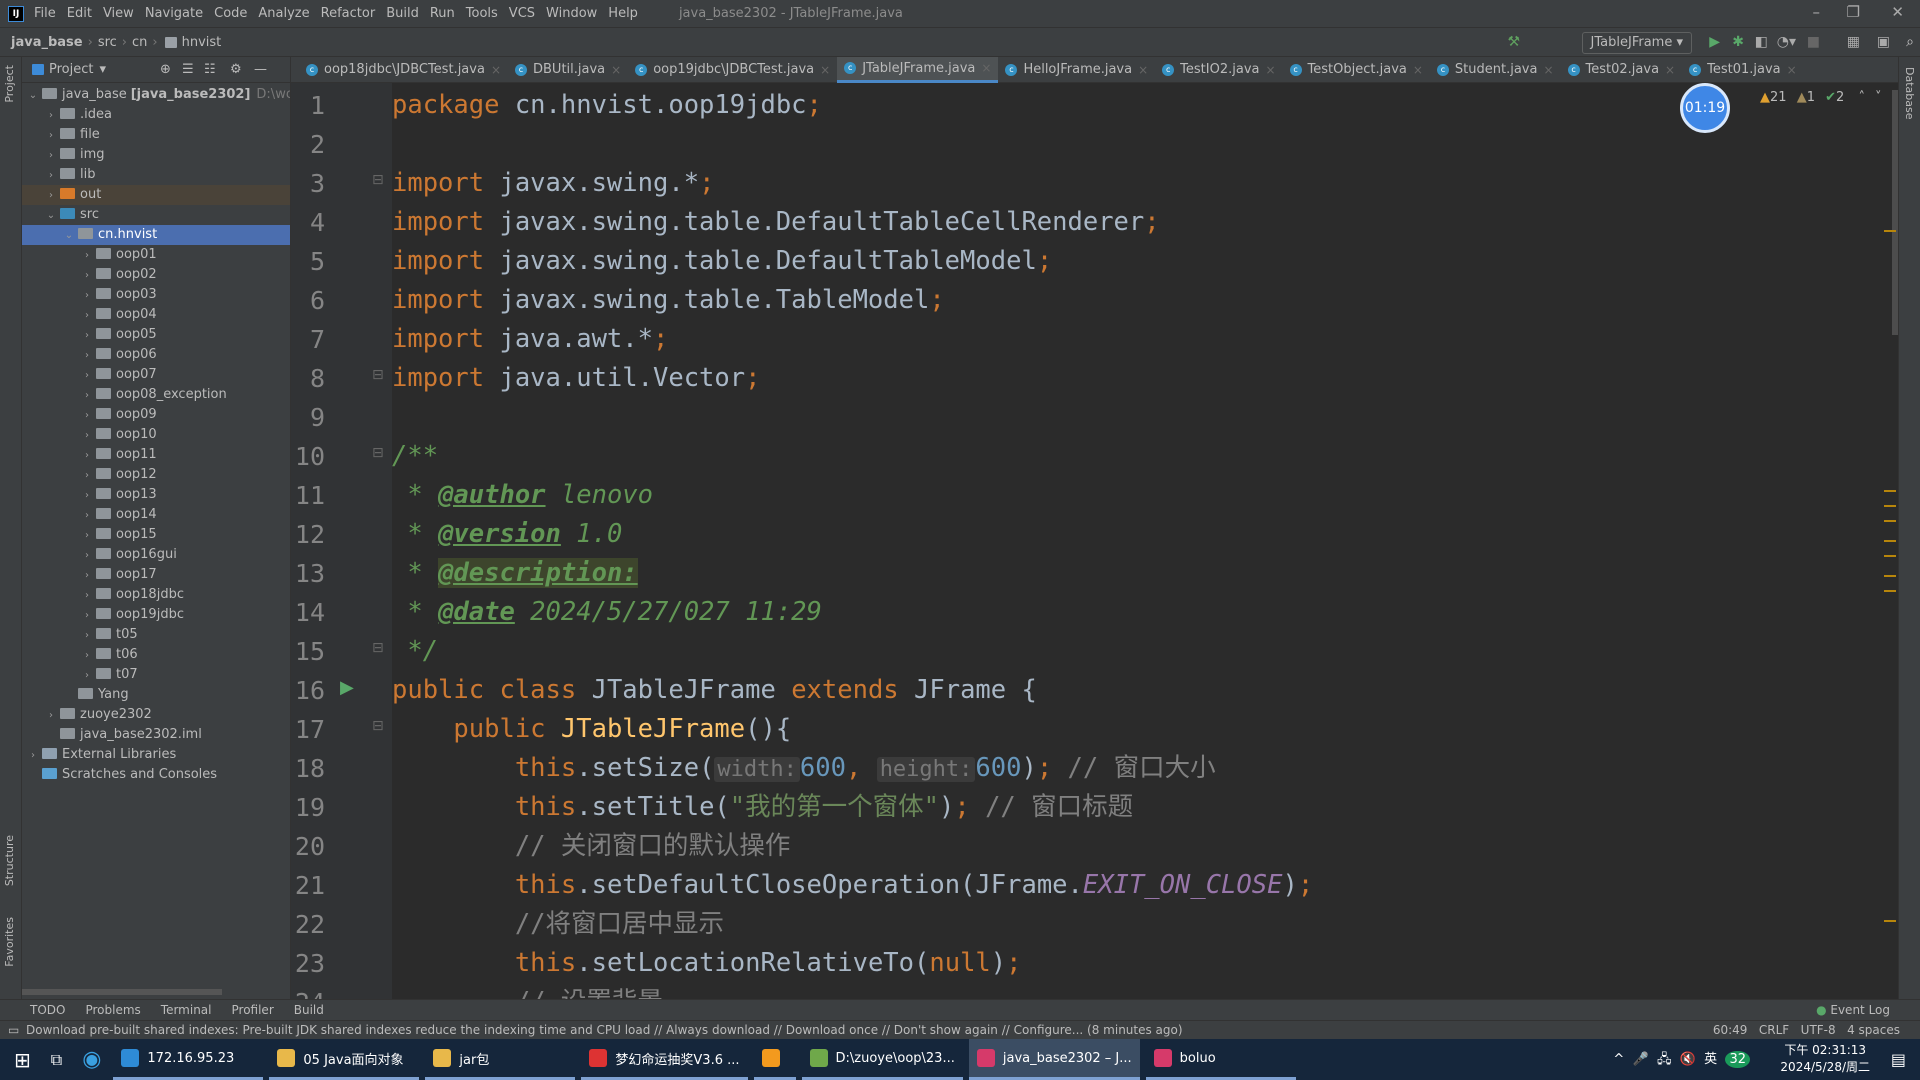  Describe the element at coordinates (732, 70) in the screenshot. I see `editor-tab: c oop19jdbc\JDBCTest.java ×` at that location.